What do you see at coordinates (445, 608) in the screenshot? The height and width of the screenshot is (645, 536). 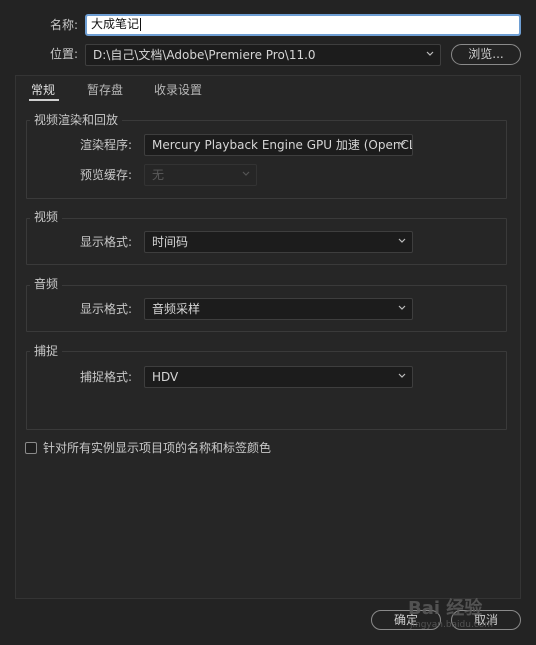 I see `baidu-watermark-brand: Bai 经验` at bounding box center [445, 608].